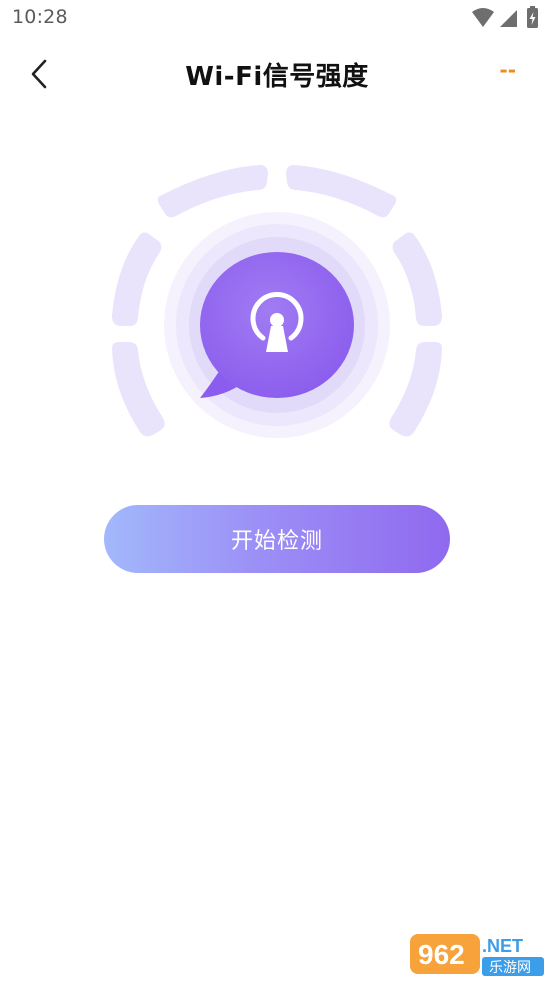 The image size is (554, 984). Describe the element at coordinates (277, 19) in the screenshot. I see `status-bar: 10:28` at that location.